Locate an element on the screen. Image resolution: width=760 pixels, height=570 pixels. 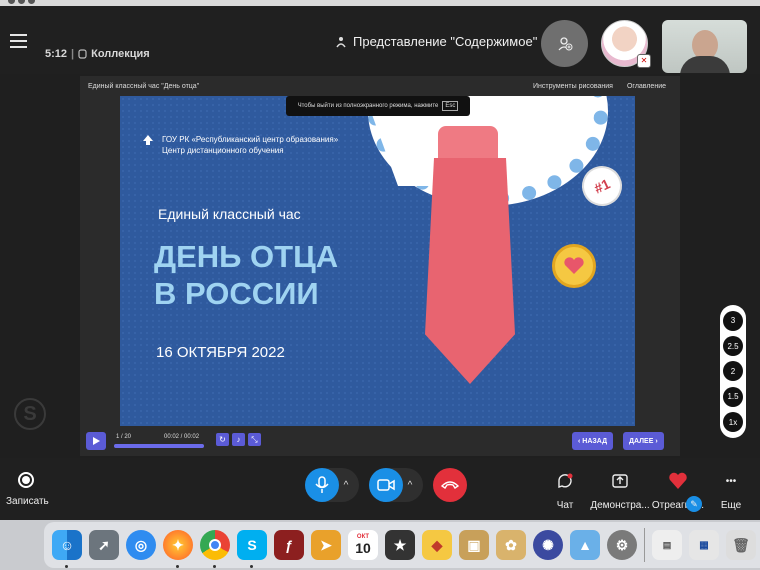
chat-button: Чат is located at coordinates (565, 490).